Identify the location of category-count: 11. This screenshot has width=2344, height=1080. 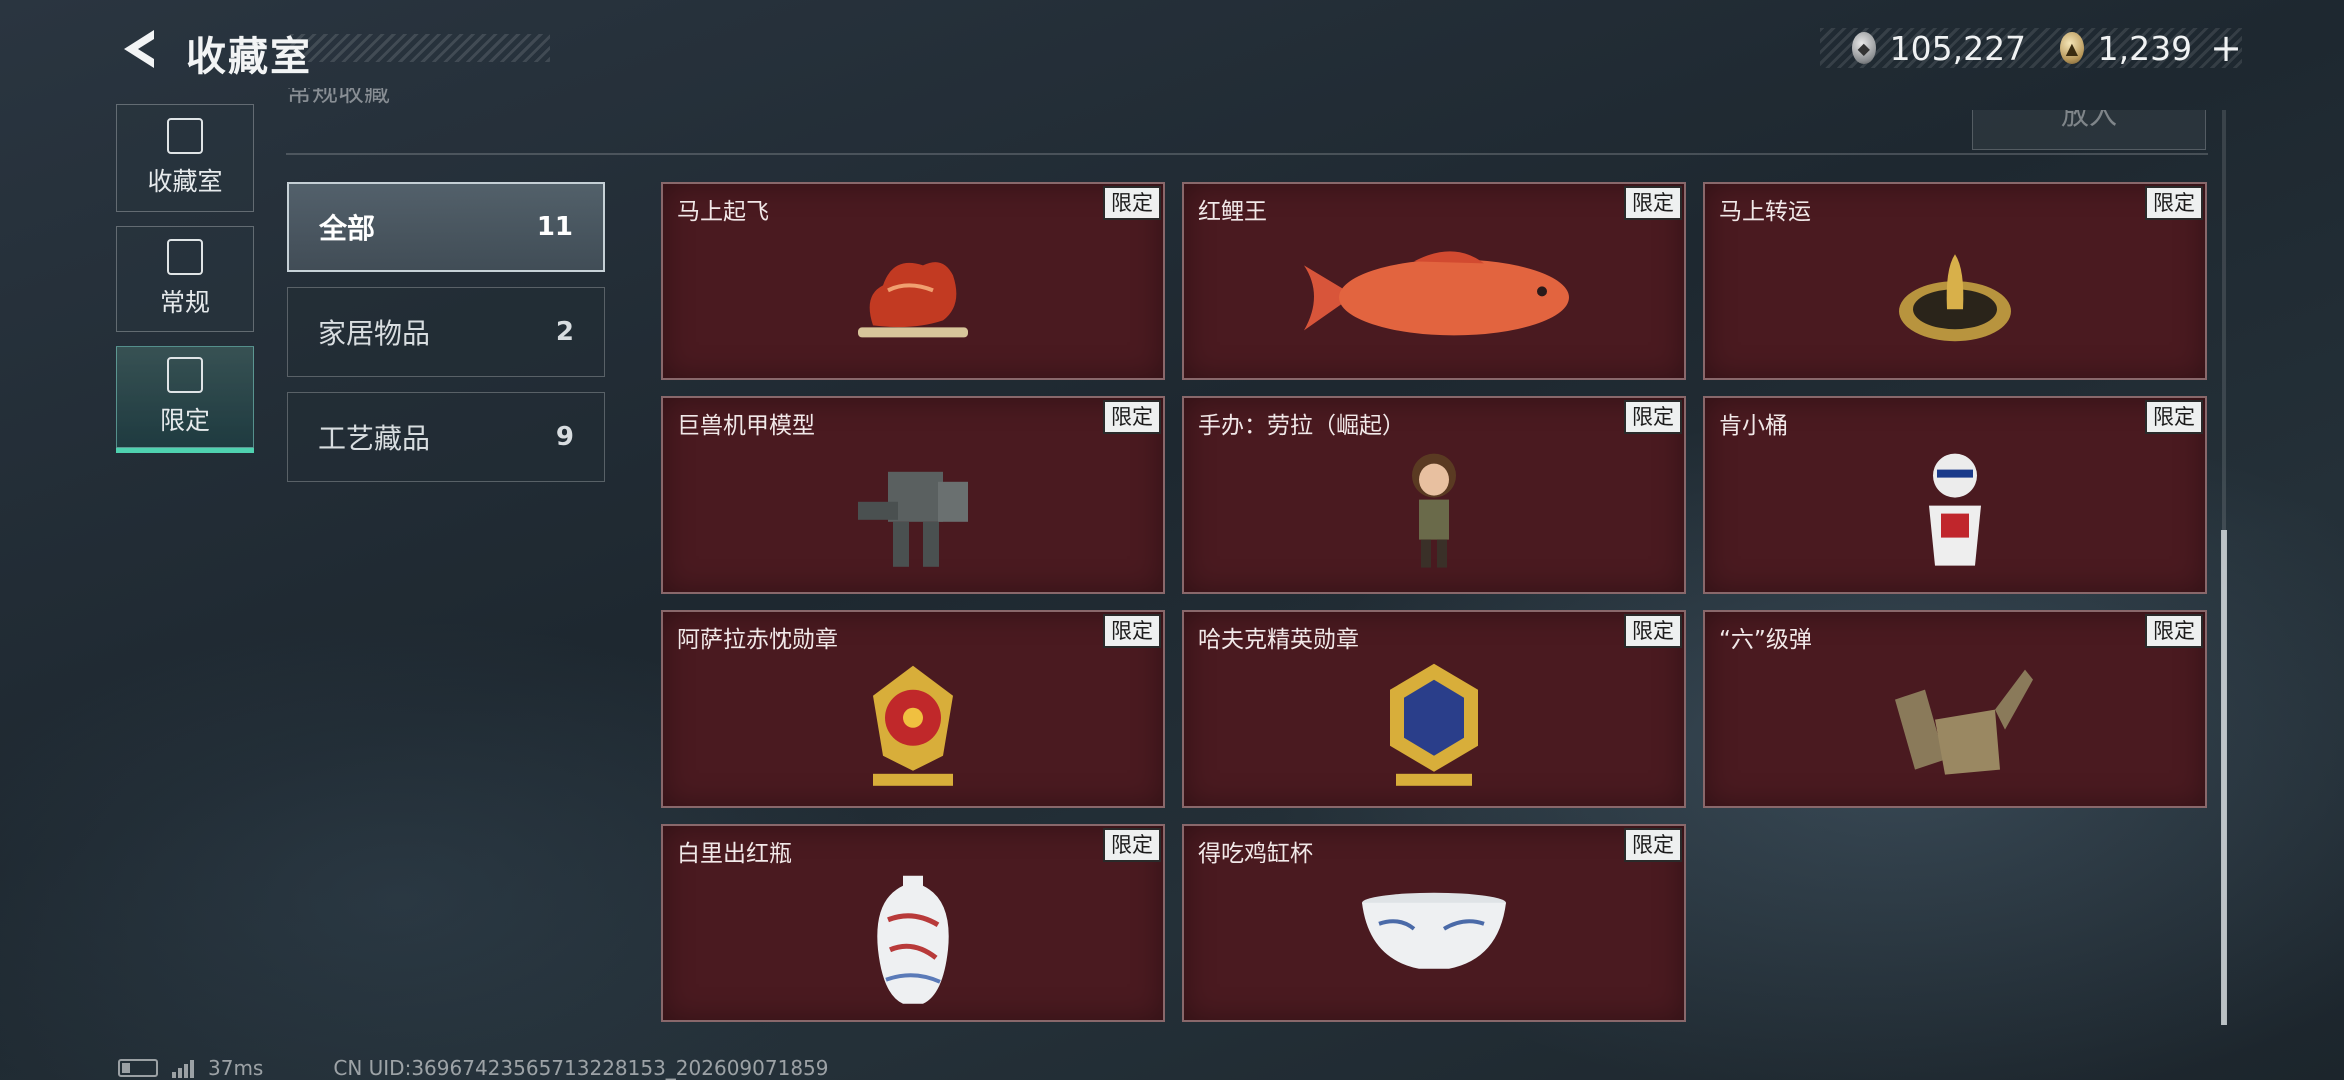
(554, 227).